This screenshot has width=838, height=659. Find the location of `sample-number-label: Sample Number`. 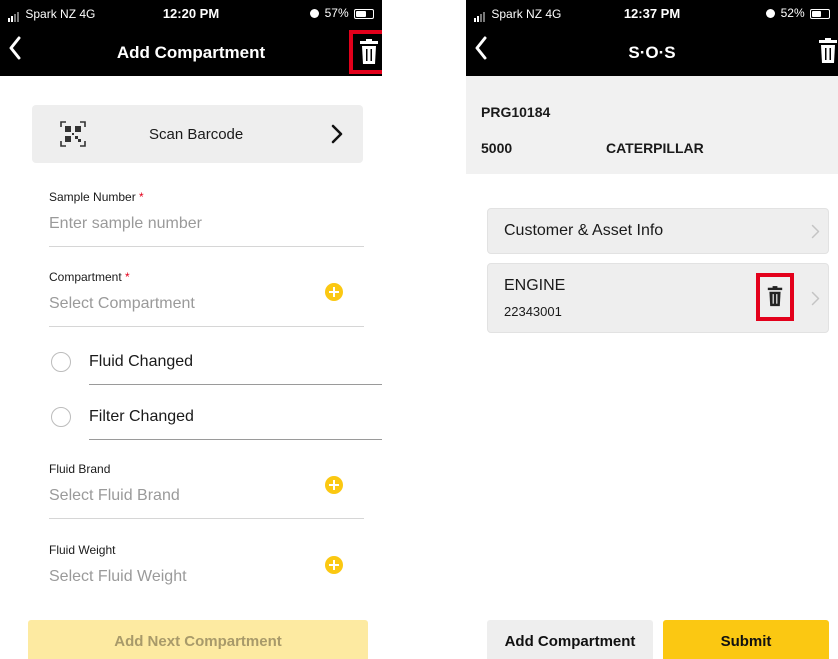

sample-number-label: Sample Number is located at coordinates (92, 197).